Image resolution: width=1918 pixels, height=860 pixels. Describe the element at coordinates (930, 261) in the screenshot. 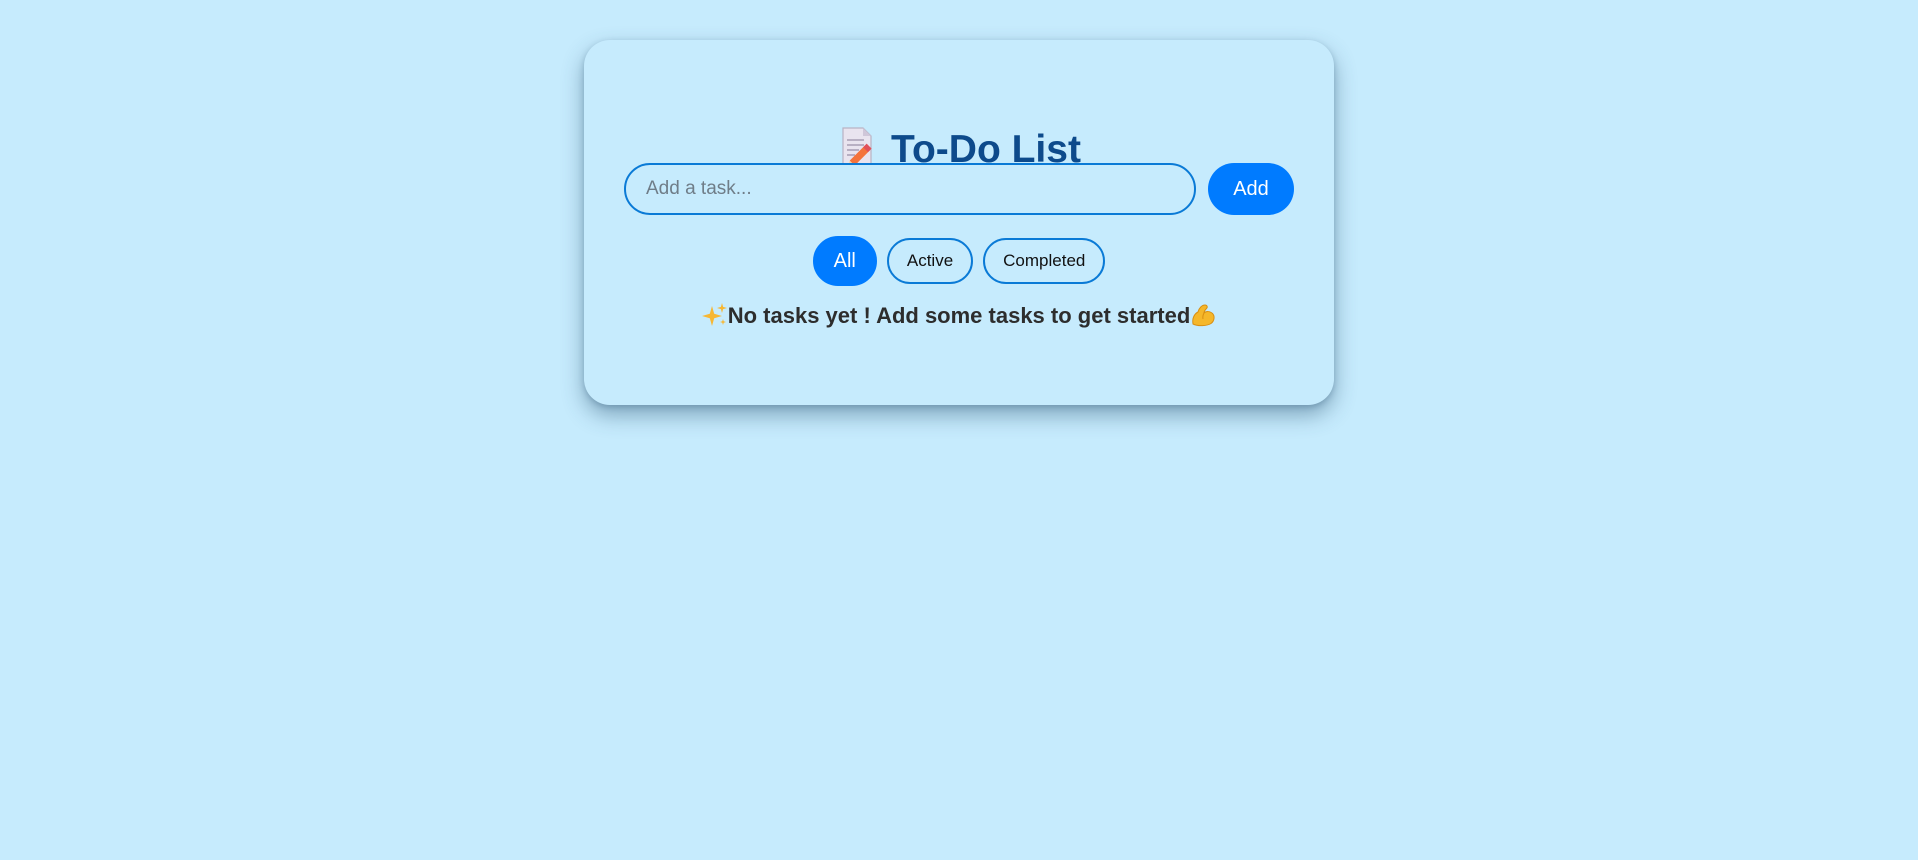

I see `filter-active-button: Active` at that location.